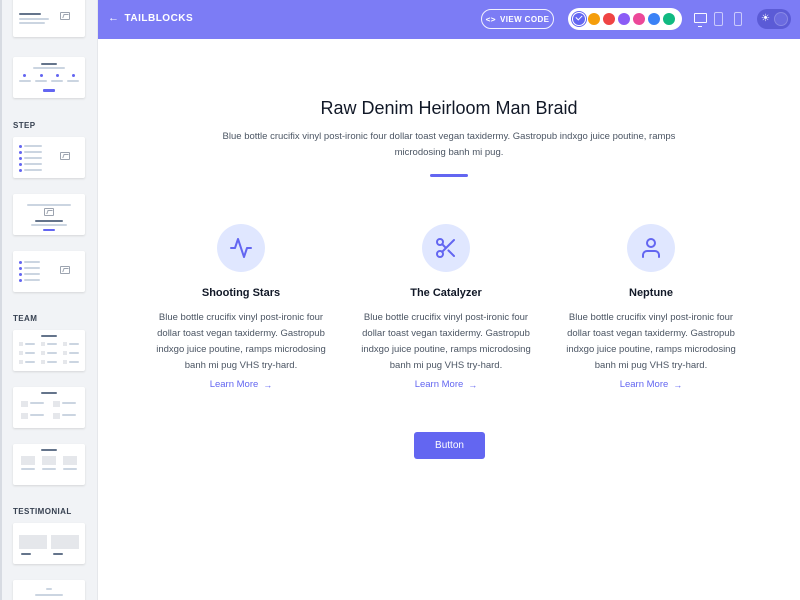  Describe the element at coordinates (42, 511) in the screenshot. I see `section-label-testimonial: TESTIMONIAL` at that location.